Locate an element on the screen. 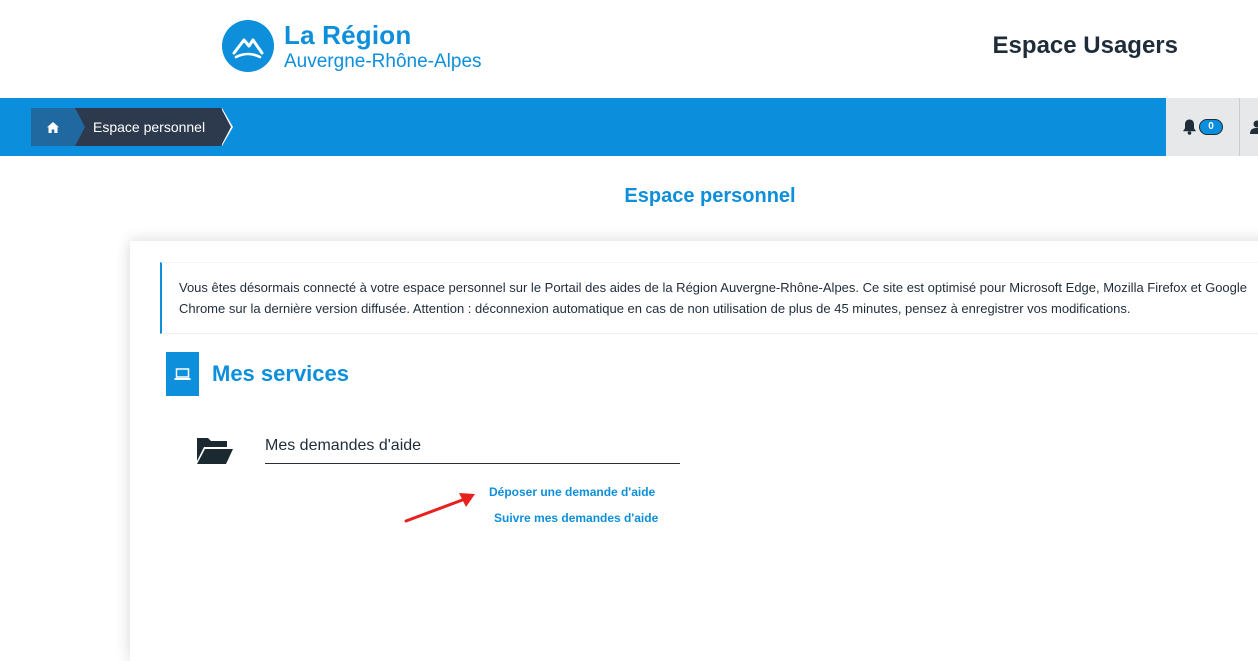  demandes-title: Mes demandes d'aide is located at coordinates (343, 446).